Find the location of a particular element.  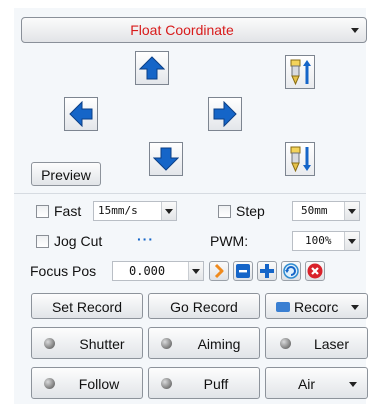

z-up-button is located at coordinates (300, 72).